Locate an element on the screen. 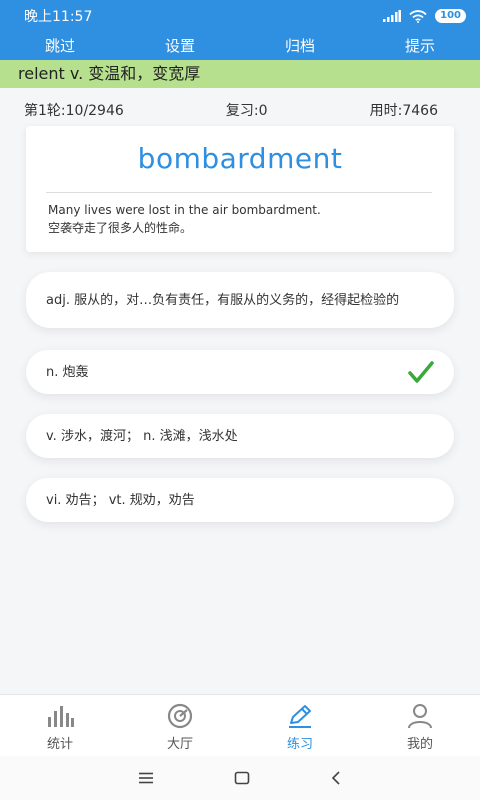 The image size is (480, 800). tab-hall: 大厅 is located at coordinates (180, 725).